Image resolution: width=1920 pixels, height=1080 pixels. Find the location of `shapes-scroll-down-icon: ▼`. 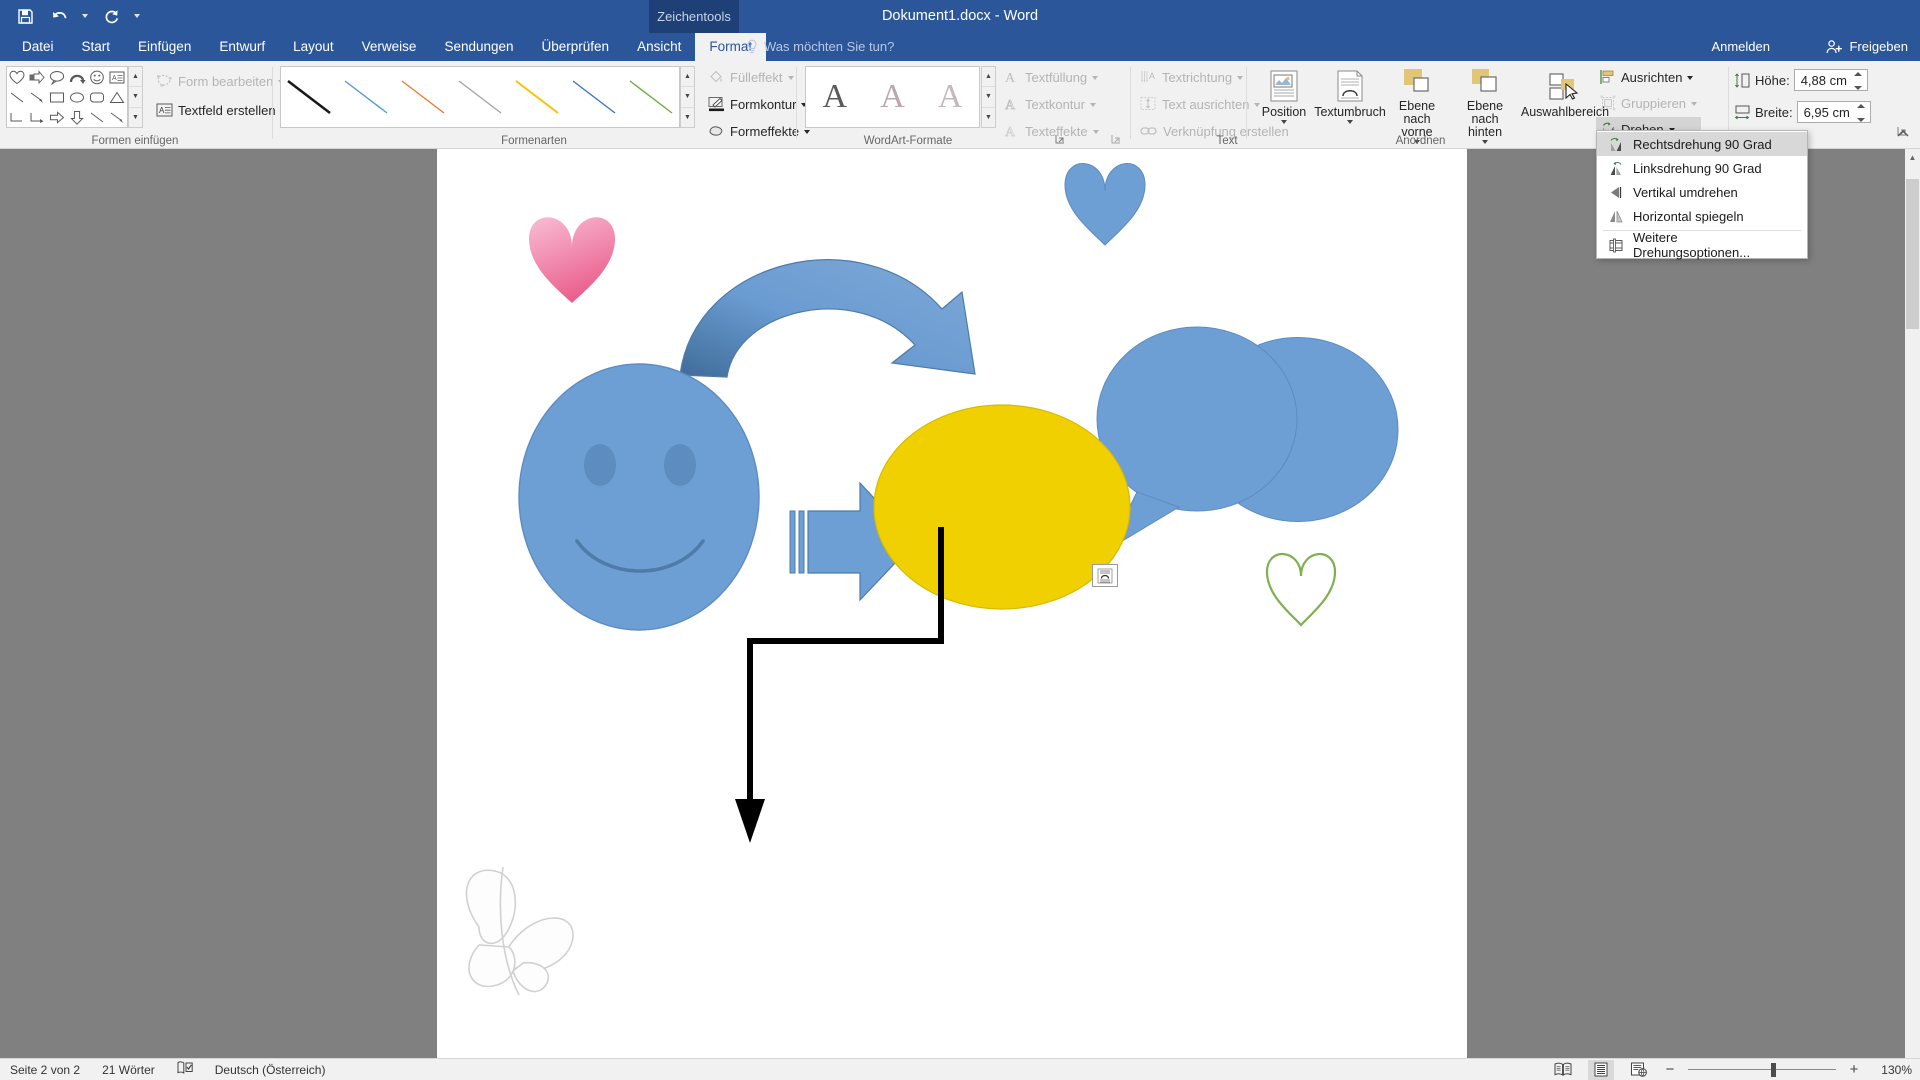

shapes-scroll-down-icon: ▼ is located at coordinates (135, 97).